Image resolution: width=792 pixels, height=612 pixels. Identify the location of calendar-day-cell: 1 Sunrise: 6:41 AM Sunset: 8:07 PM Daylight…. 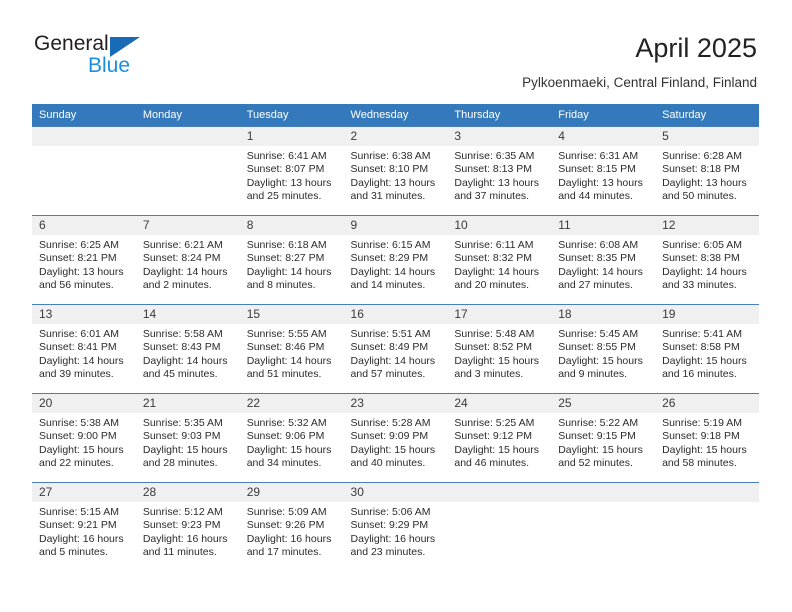
(291, 171).